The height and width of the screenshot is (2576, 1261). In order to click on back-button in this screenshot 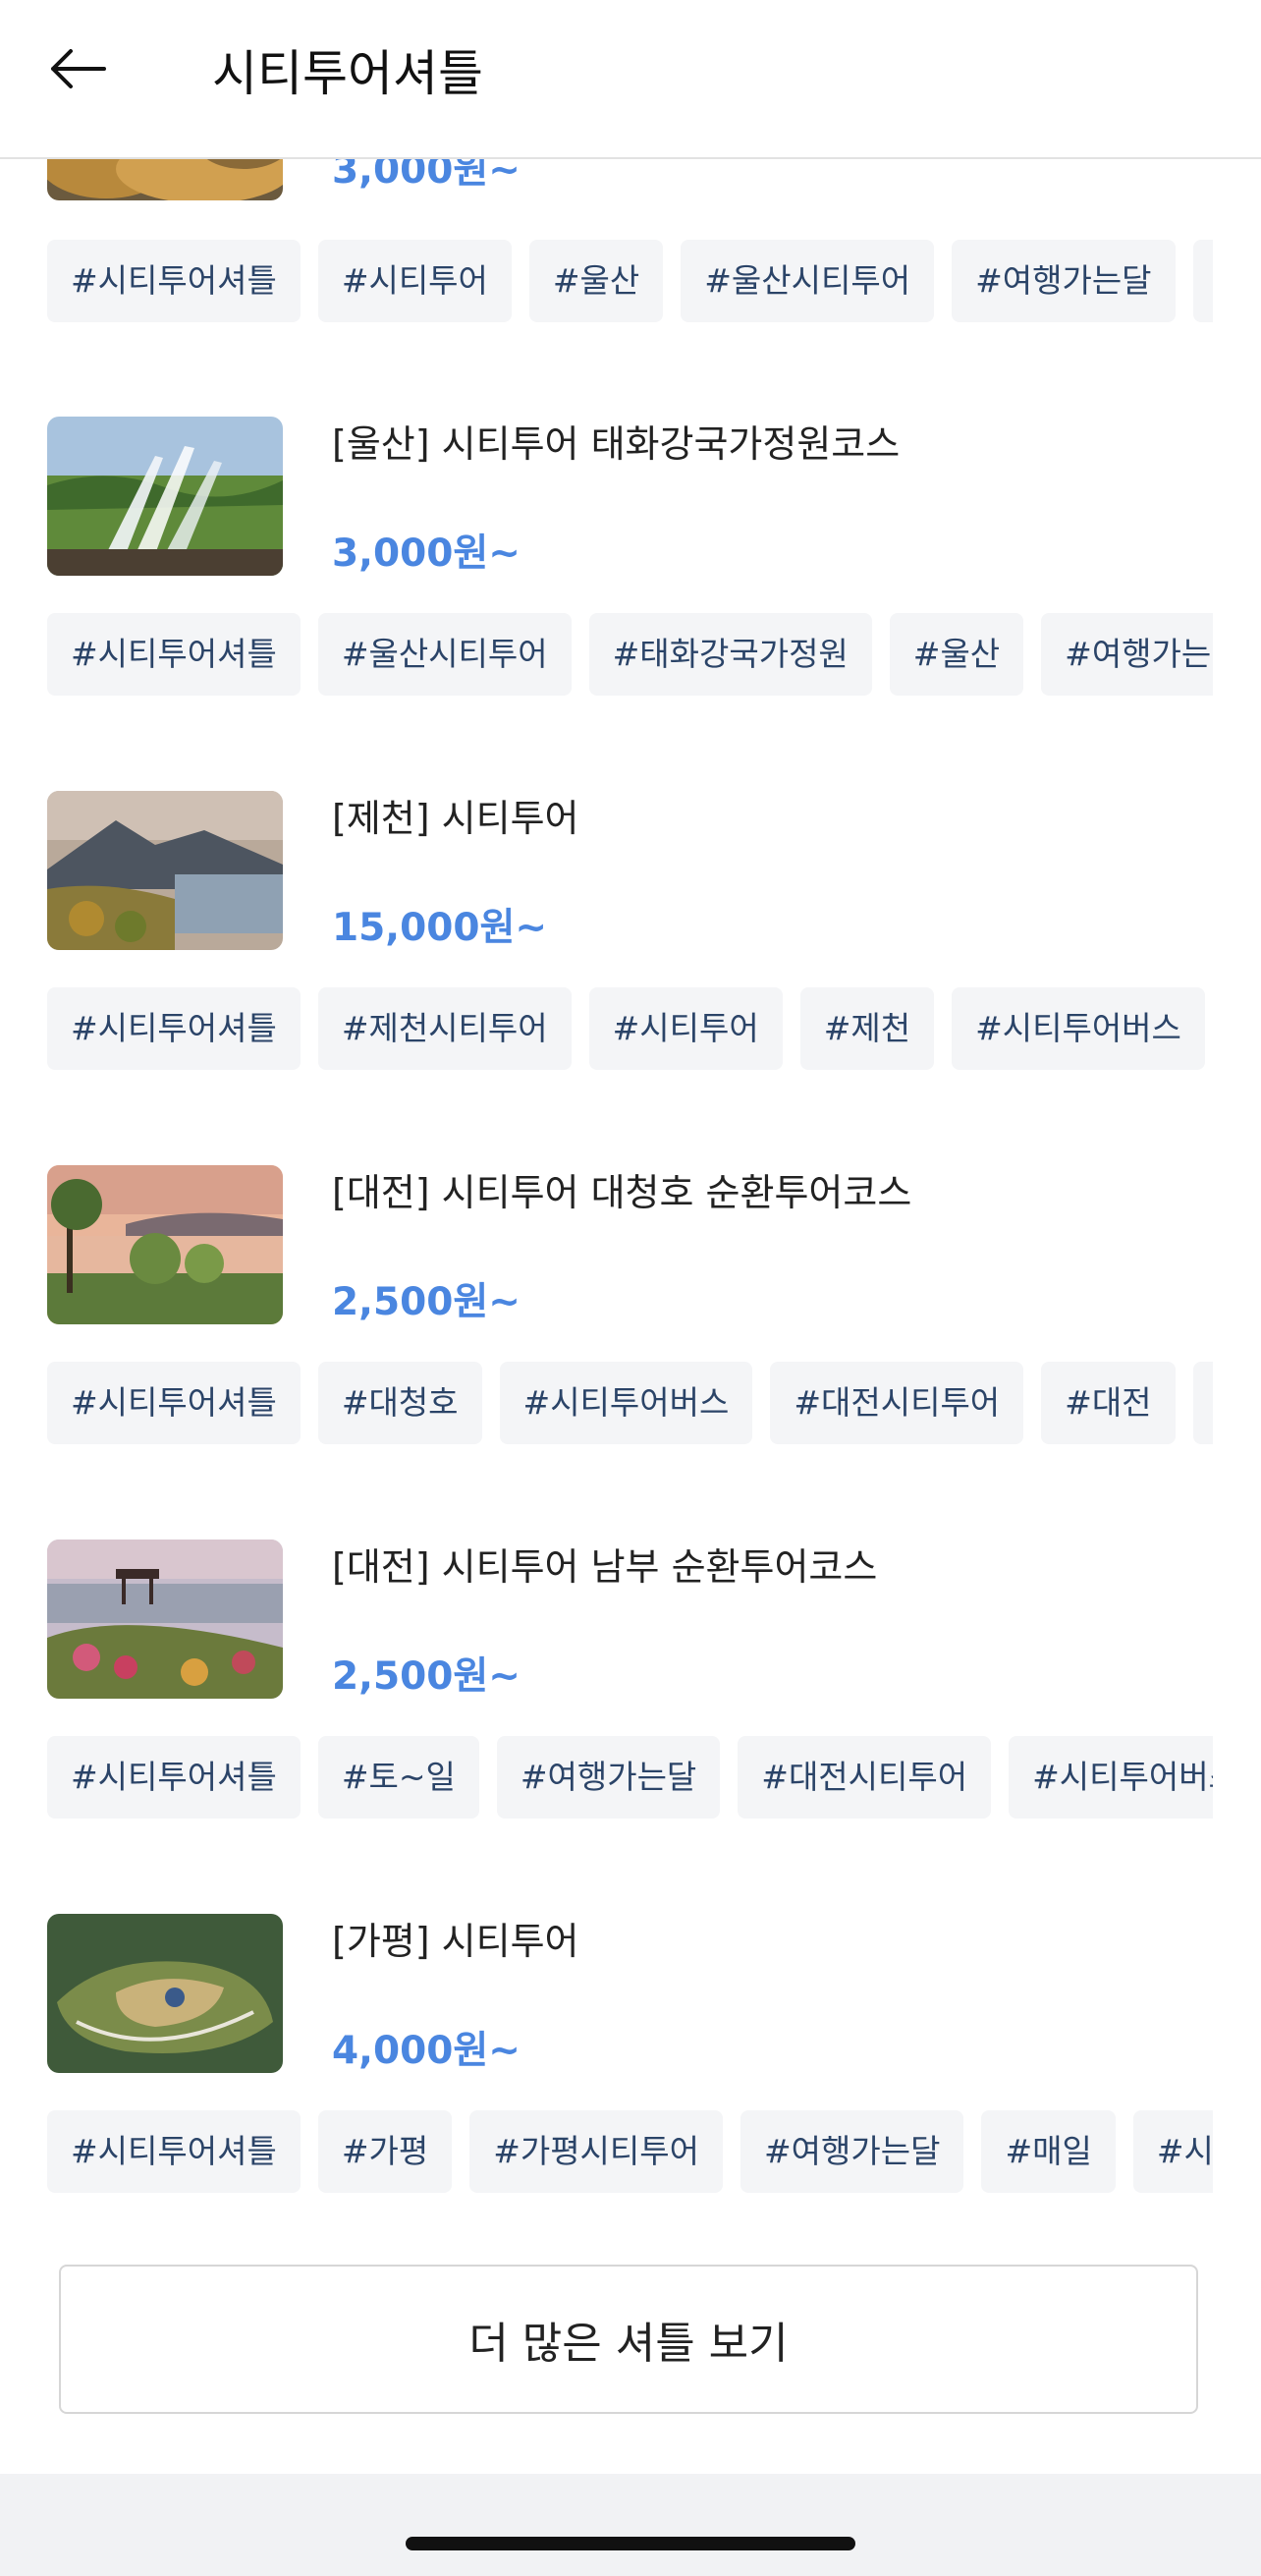, I will do `click(78, 68)`.